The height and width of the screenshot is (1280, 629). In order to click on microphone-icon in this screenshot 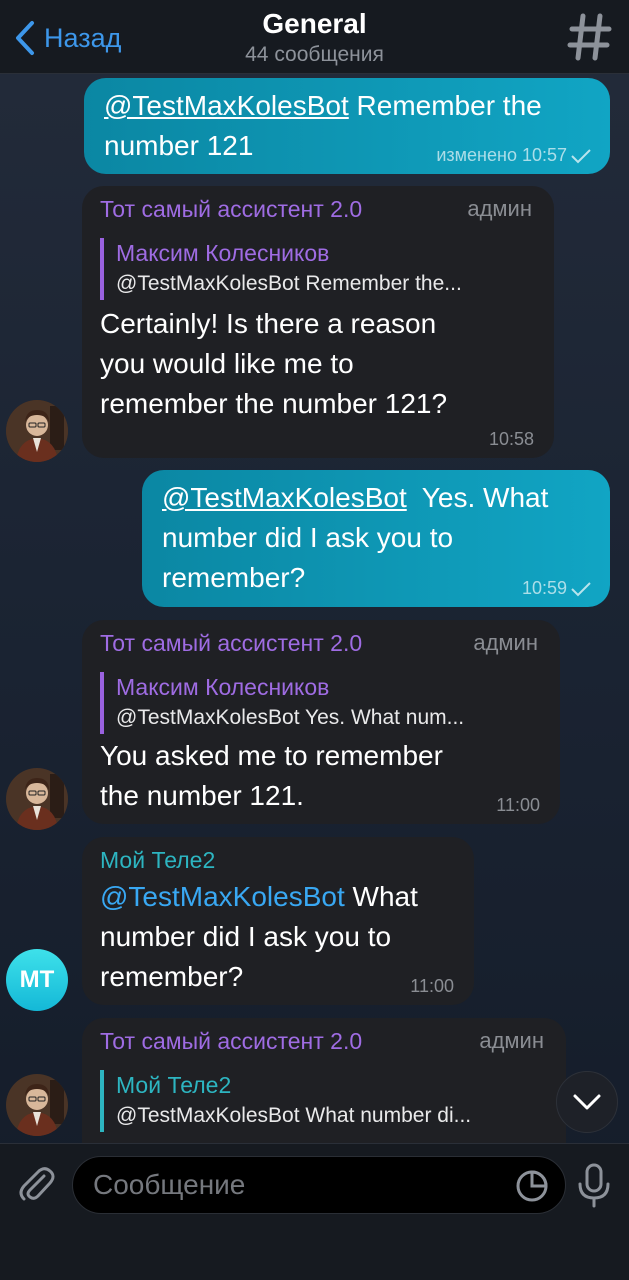, I will do `click(594, 1185)`.